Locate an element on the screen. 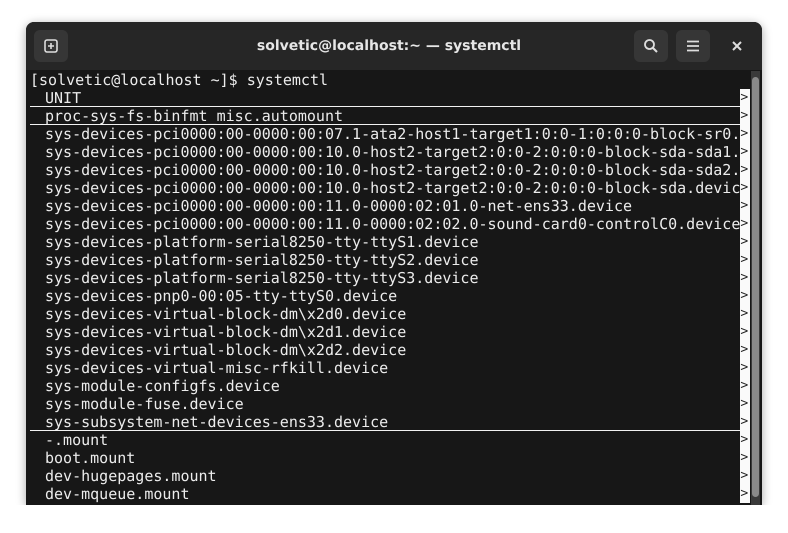 Image resolution: width=788 pixels, height=533 pixels. unit-name: sys-devices-pci0000:00-0000:00:11.0-0000:02:02.0-sound-card0-controlC0.device is located at coordinates (392, 224).